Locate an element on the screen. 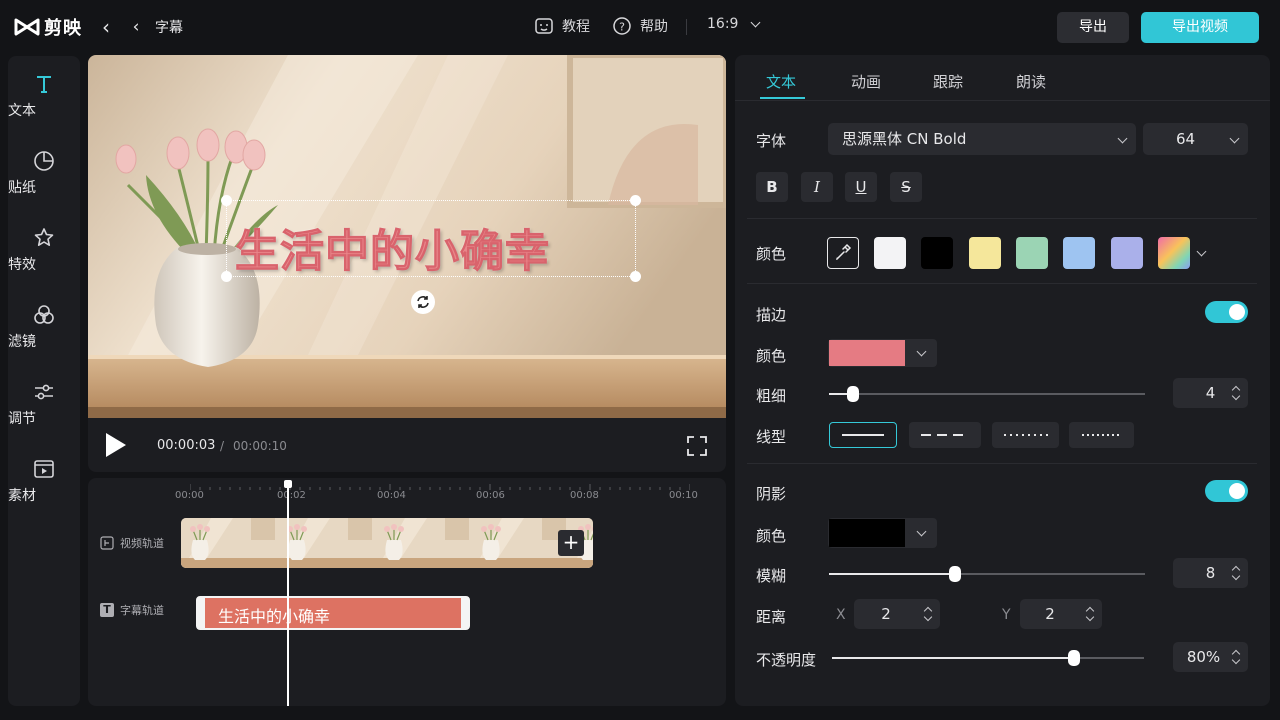 The height and width of the screenshot is (720, 1280). video-track-icon is located at coordinates (107, 543).